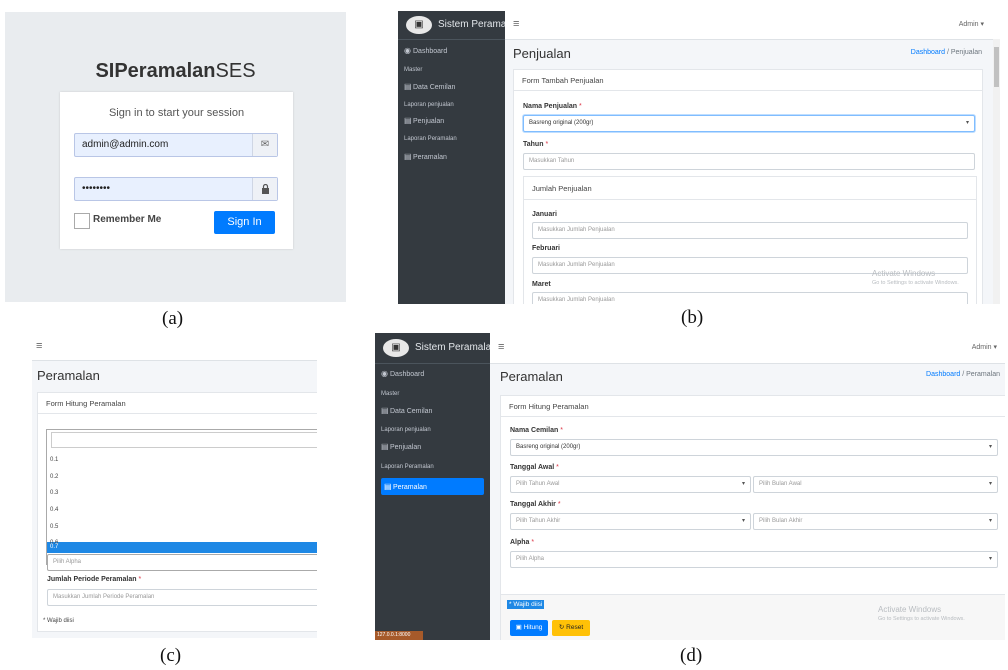 The width and height of the screenshot is (1008, 670). Describe the element at coordinates (182, 547) in the screenshot. I see `dropdown-selected-highlight` at that location.